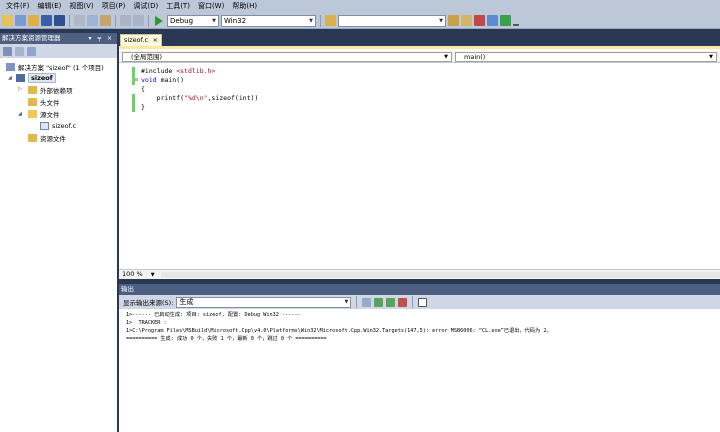 The width and height of the screenshot is (720, 432). What do you see at coordinates (163, 80) in the screenshot?
I see `code-line: void main()` at bounding box center [163, 80].